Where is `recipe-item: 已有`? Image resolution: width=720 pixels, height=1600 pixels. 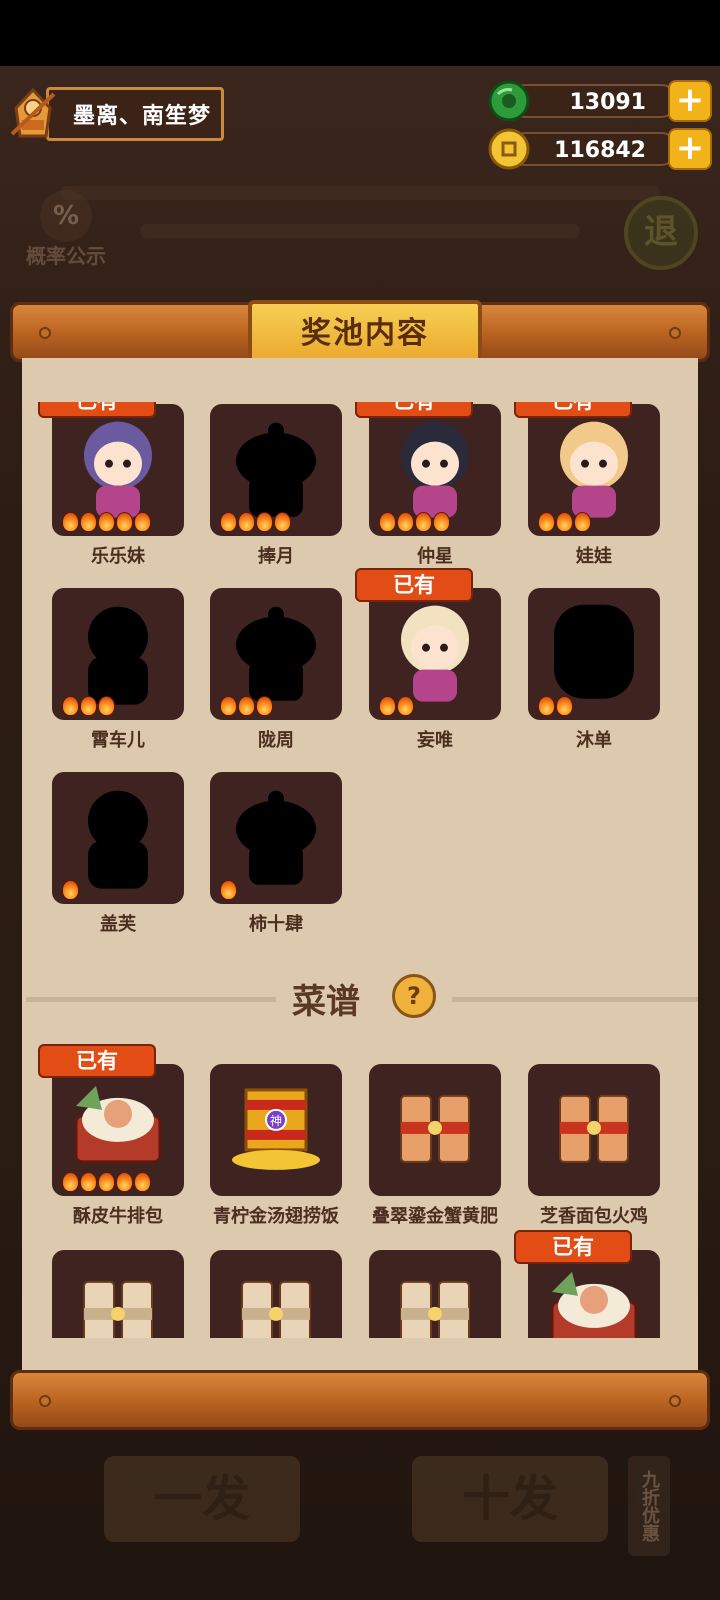 recipe-item: 已有 is located at coordinates (589, 1284).